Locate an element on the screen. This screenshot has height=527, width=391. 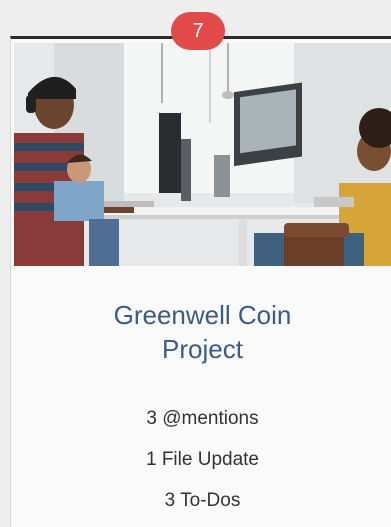
todos-count: 3 To-Dos is located at coordinates (202, 500).